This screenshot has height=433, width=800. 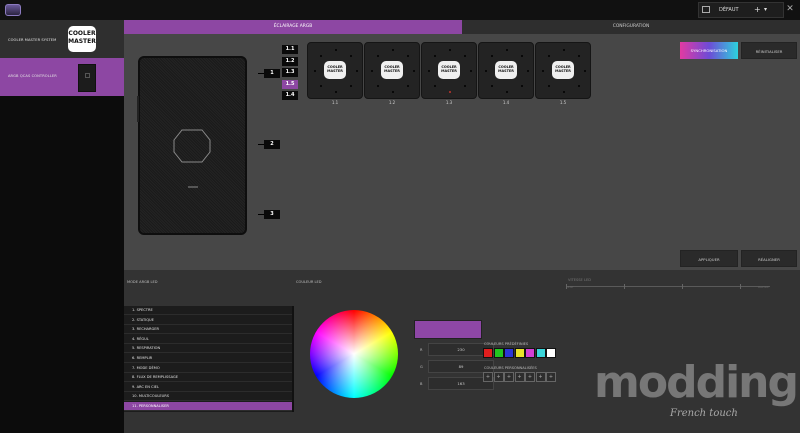 What do you see at coordinates (706, 9) in the screenshot?
I see `profile-icon` at bounding box center [706, 9].